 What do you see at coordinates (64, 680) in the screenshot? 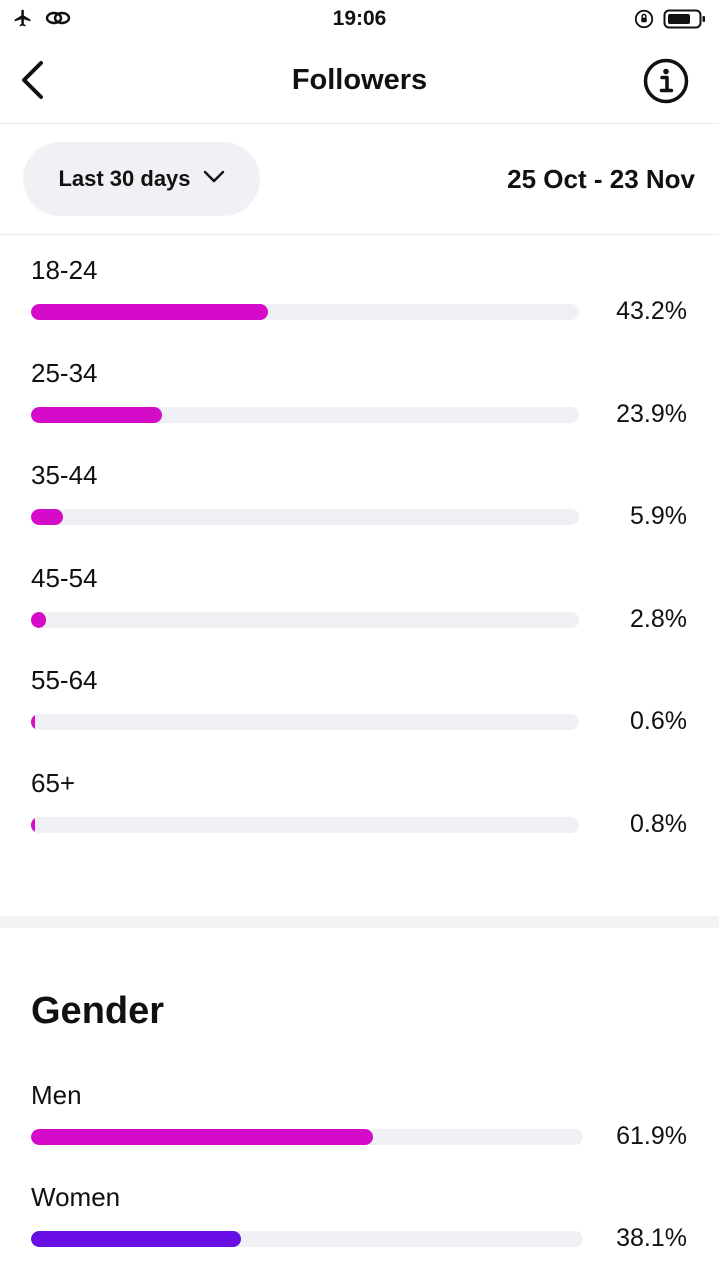
I see `age-range-label: 55-64` at bounding box center [64, 680].